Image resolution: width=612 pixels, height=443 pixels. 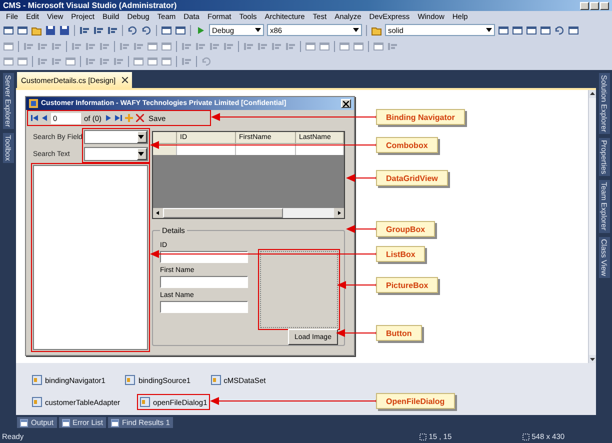 I want to click on list-box, so click(x=90, y=257).